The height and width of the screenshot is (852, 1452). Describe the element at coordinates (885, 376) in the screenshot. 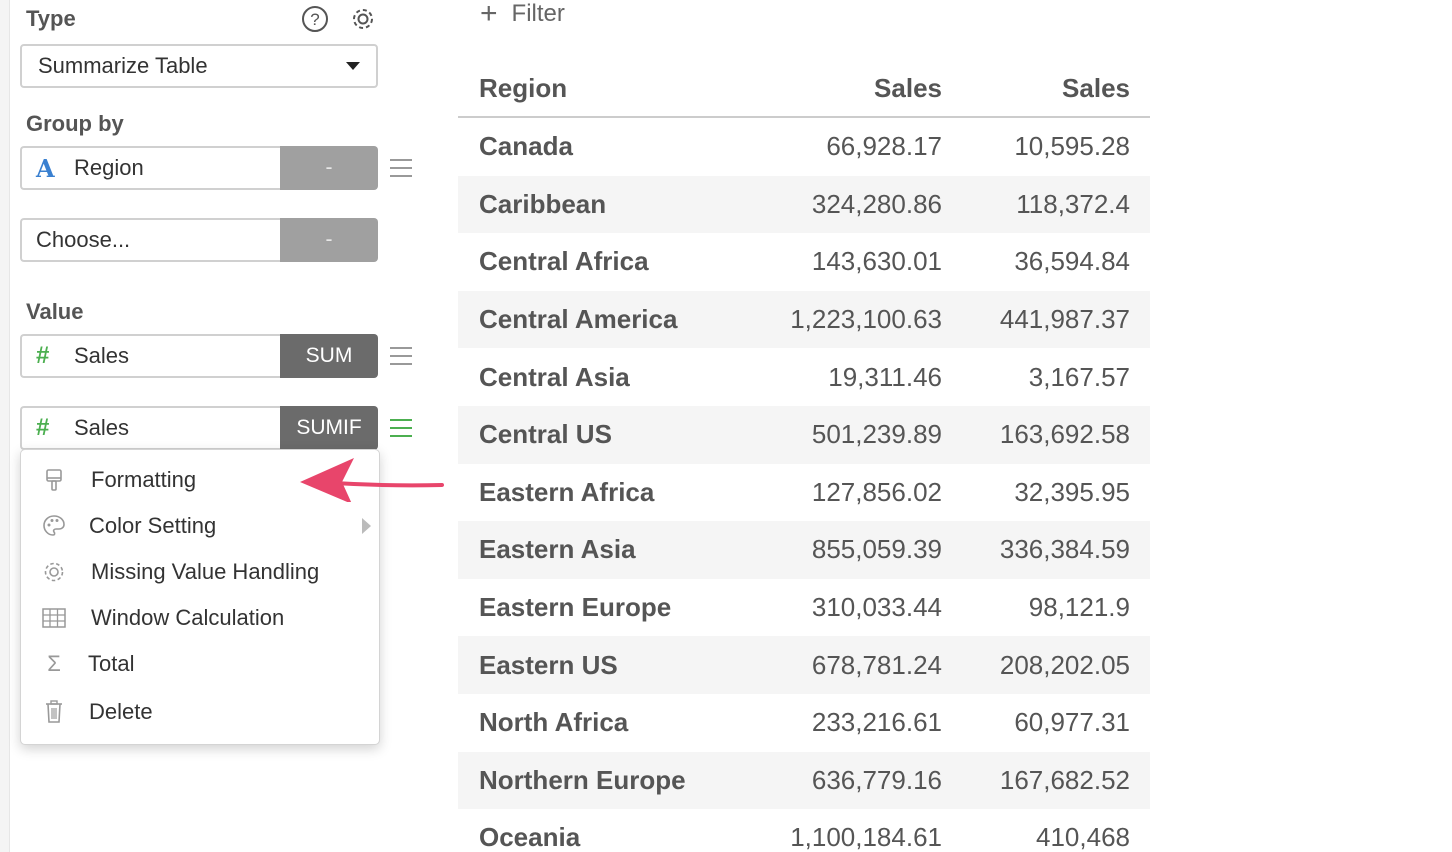

I see `cell-sales-sum: 19,311.46` at that location.